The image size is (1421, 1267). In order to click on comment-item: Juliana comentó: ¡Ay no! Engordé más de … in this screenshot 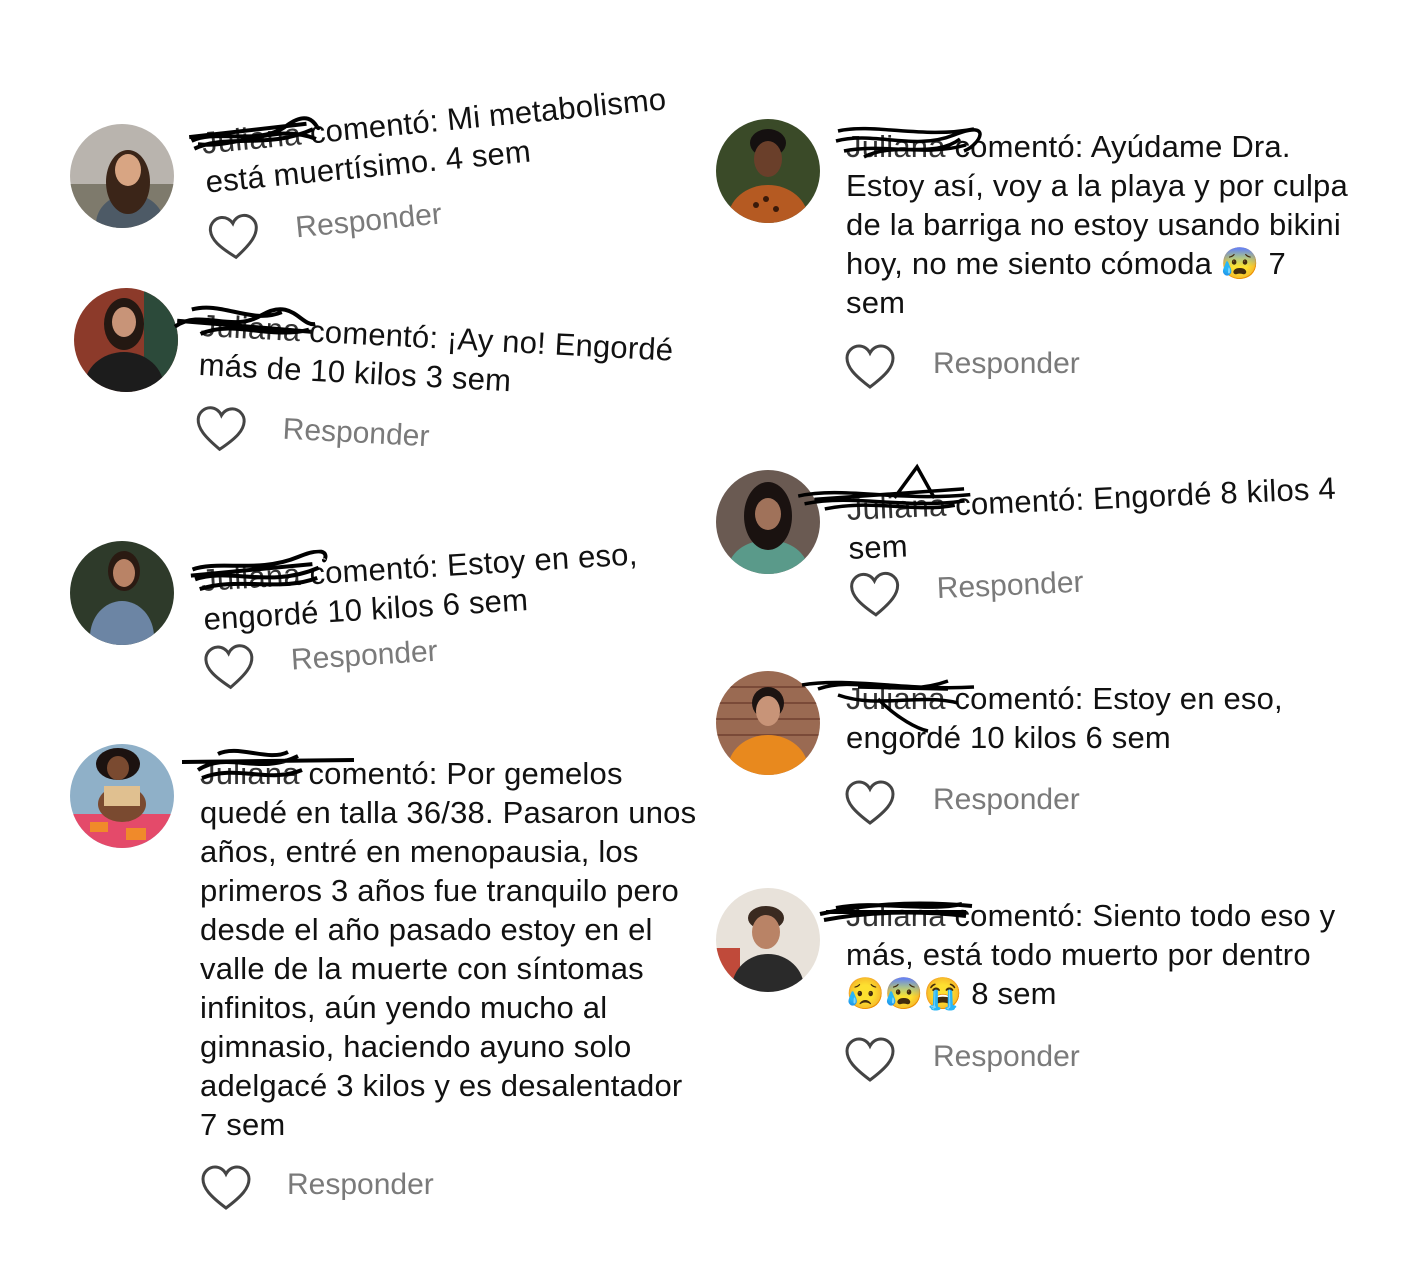, I will do `click(394, 378)`.